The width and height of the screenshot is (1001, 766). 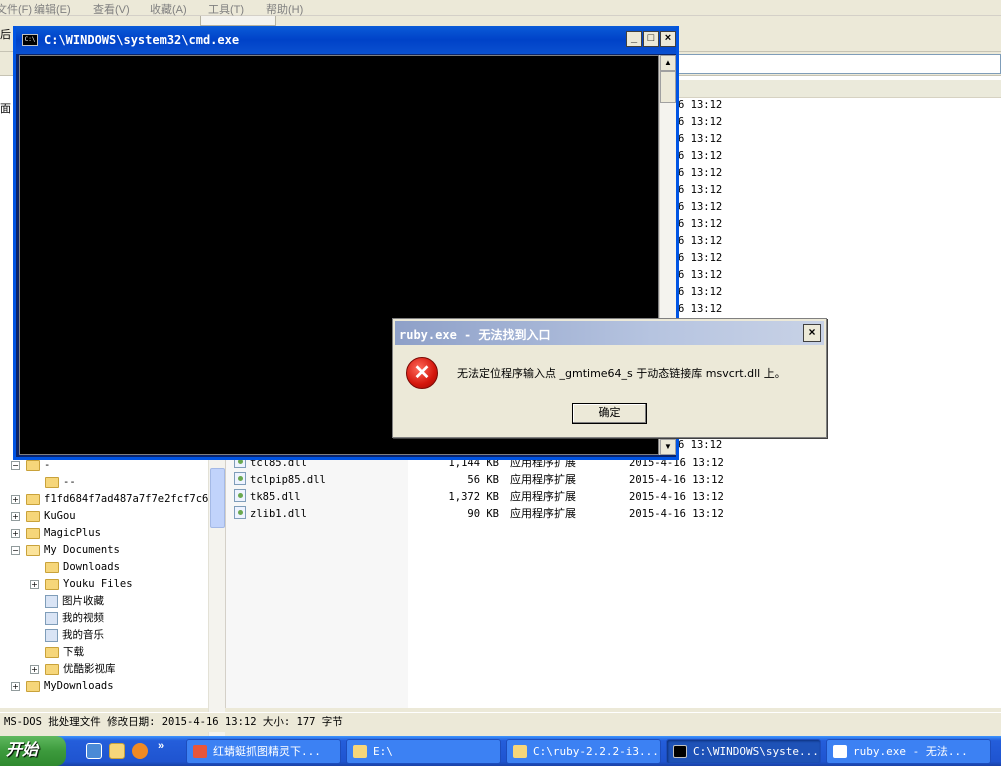 What do you see at coordinates (226, 9) in the screenshot?
I see `menu-tools: 工具(T)` at bounding box center [226, 9].